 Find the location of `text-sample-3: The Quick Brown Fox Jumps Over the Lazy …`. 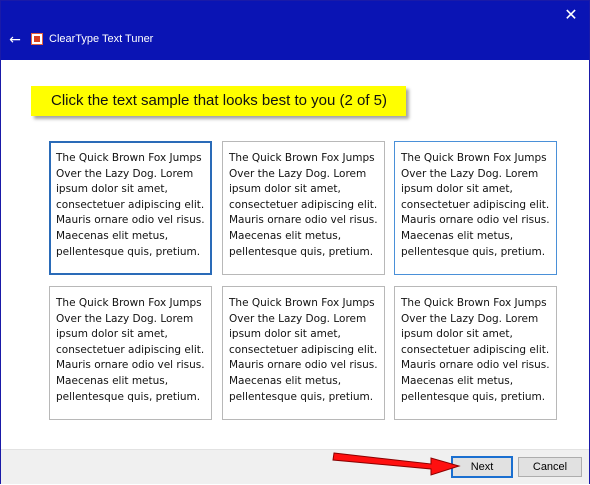

text-sample-3: The Quick Brown Fox Jumps Over the Lazy … is located at coordinates (475, 208).